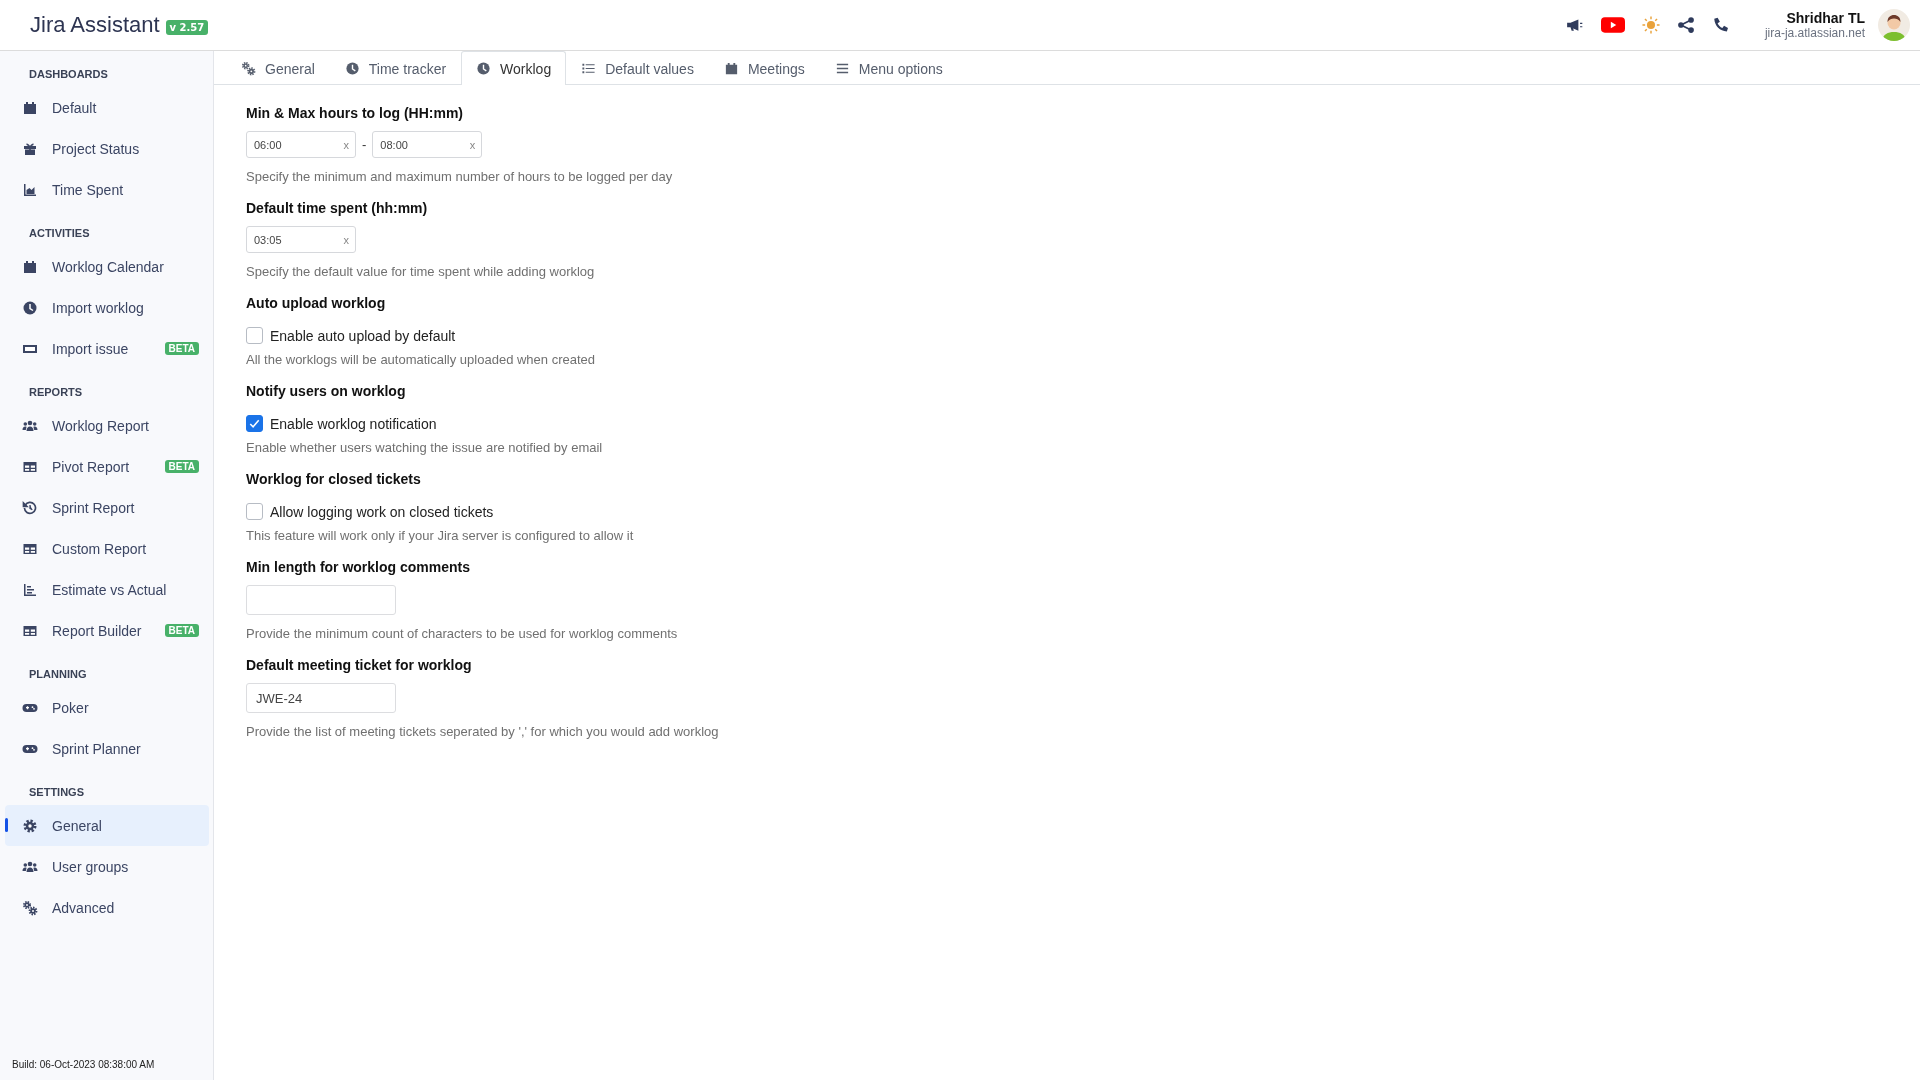 This screenshot has height=1080, width=1920. I want to click on sidebar-item: Custom Report, so click(107, 548).